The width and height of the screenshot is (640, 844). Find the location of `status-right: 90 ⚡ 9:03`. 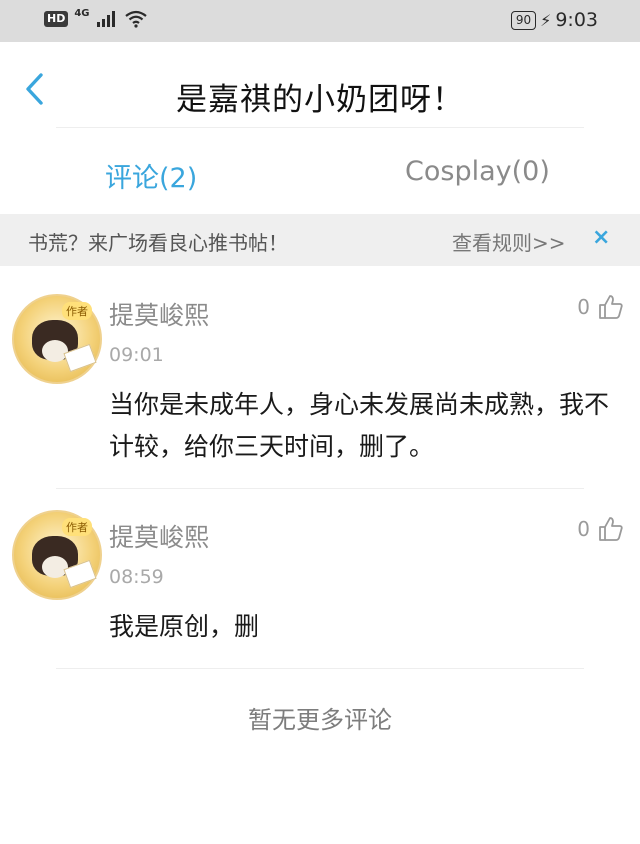

status-right: 90 ⚡ 9:03 is located at coordinates (554, 20).